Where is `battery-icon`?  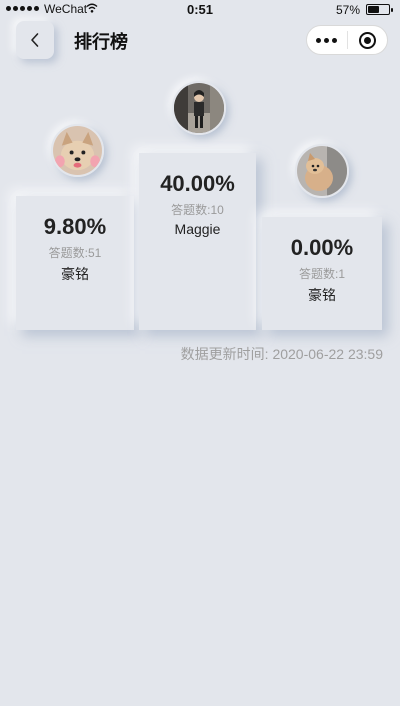 battery-icon is located at coordinates (379, 9).